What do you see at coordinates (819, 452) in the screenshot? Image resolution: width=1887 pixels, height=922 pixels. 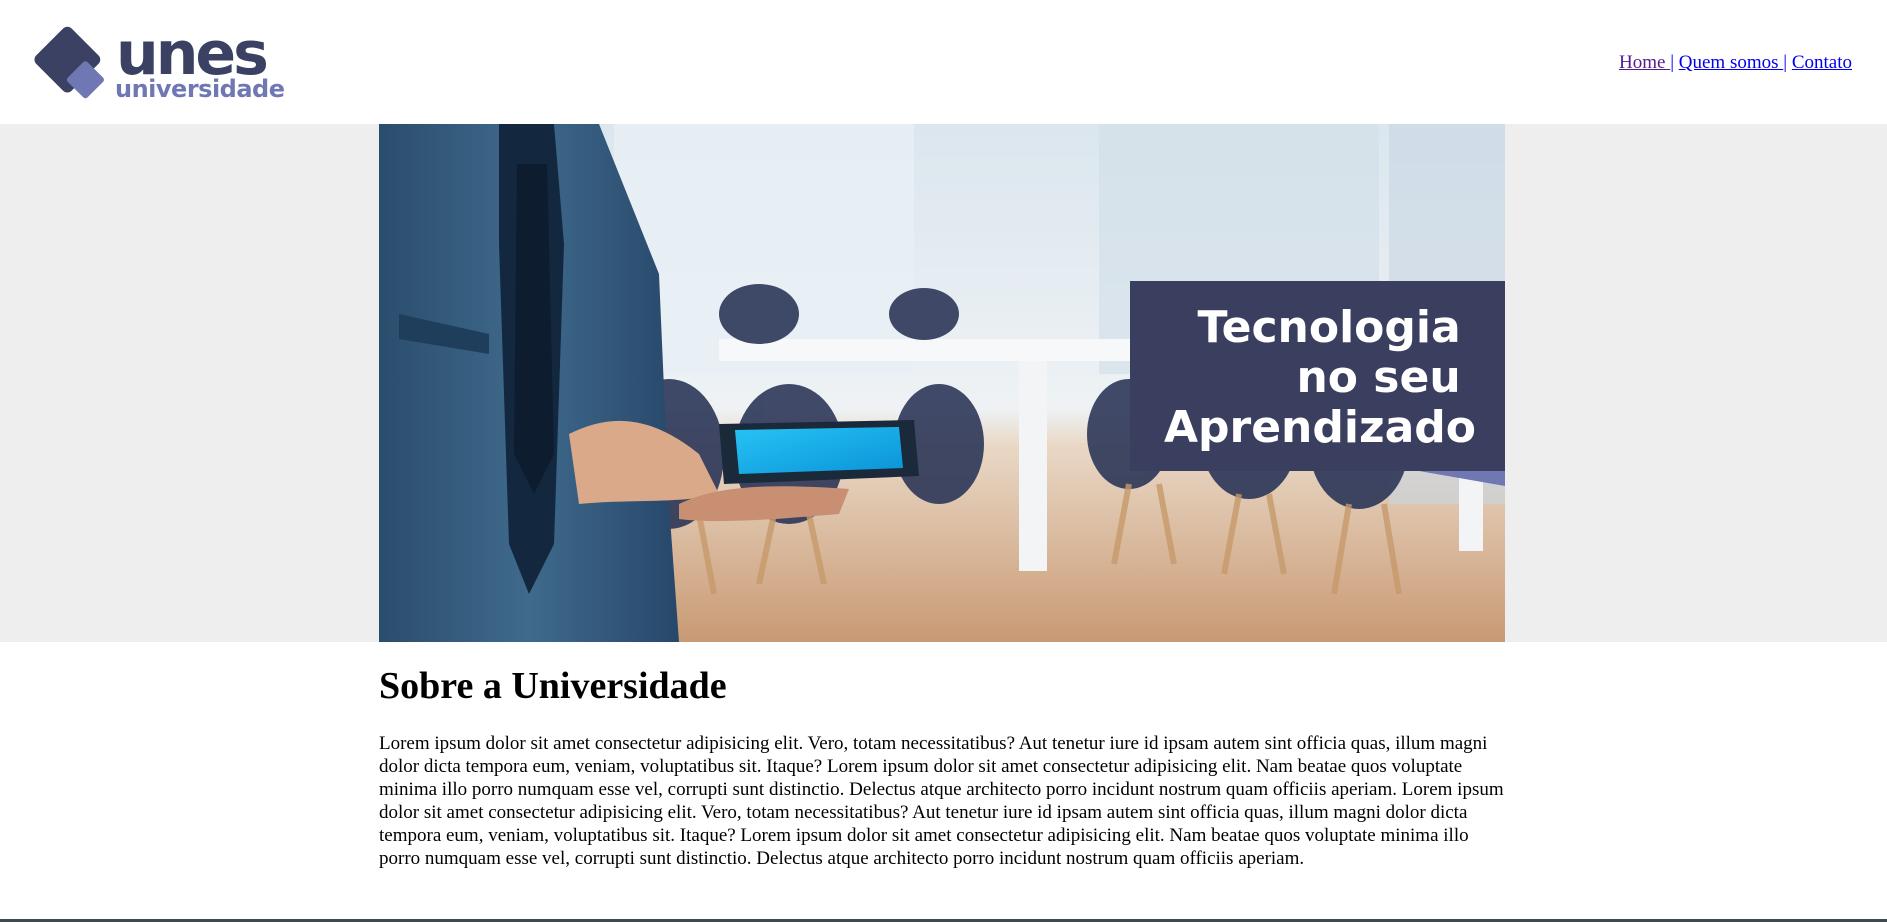 I see `tablet-illustration` at bounding box center [819, 452].